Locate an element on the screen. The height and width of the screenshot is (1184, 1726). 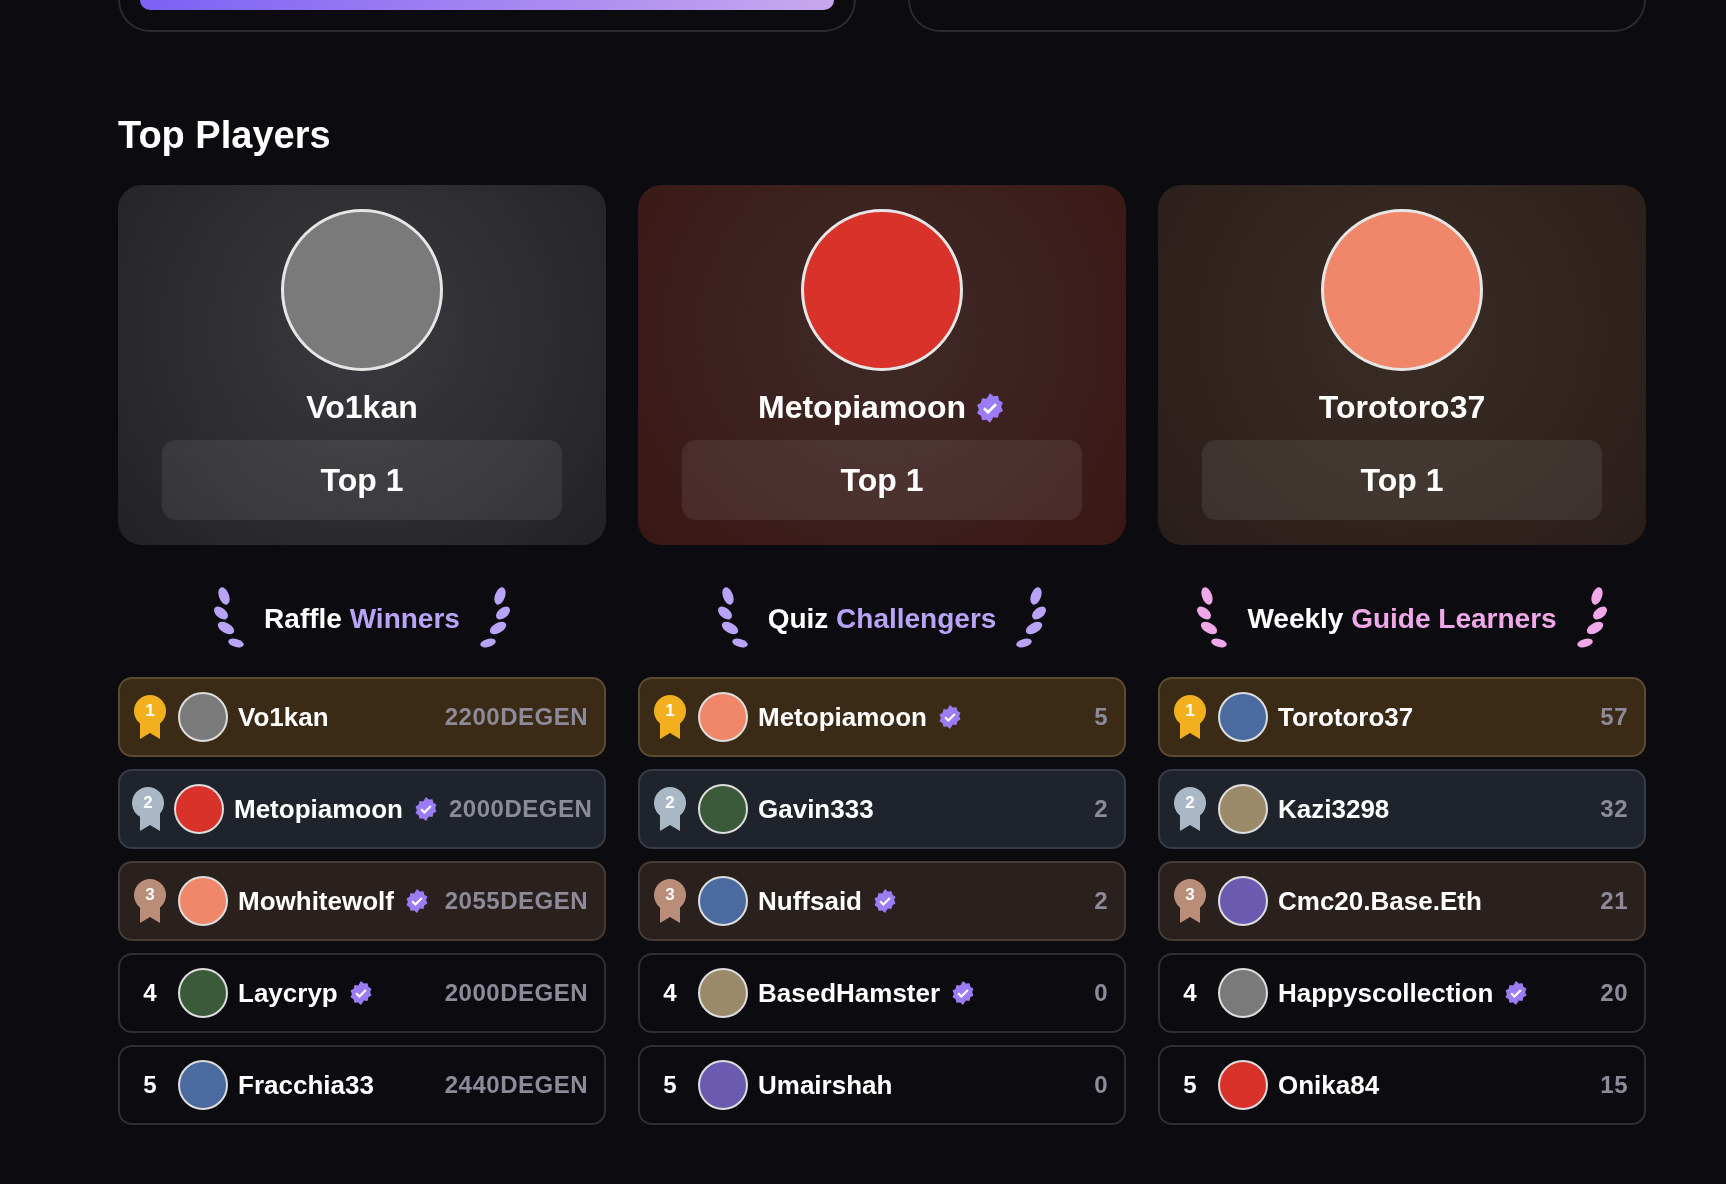
leaderboard-row: 3 Nuffsaid 2 is located at coordinates (882, 901).